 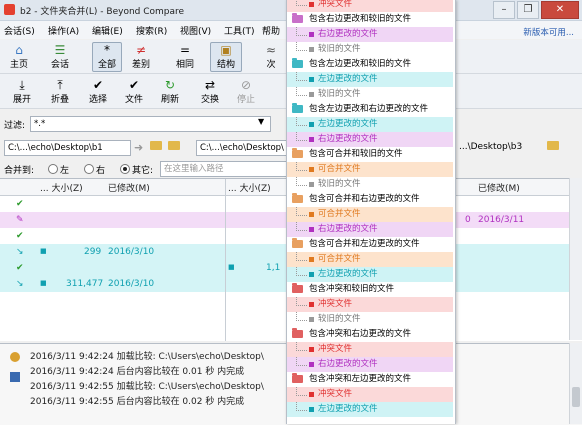 I want to click on log-scrollbar, so click(x=575, y=383).